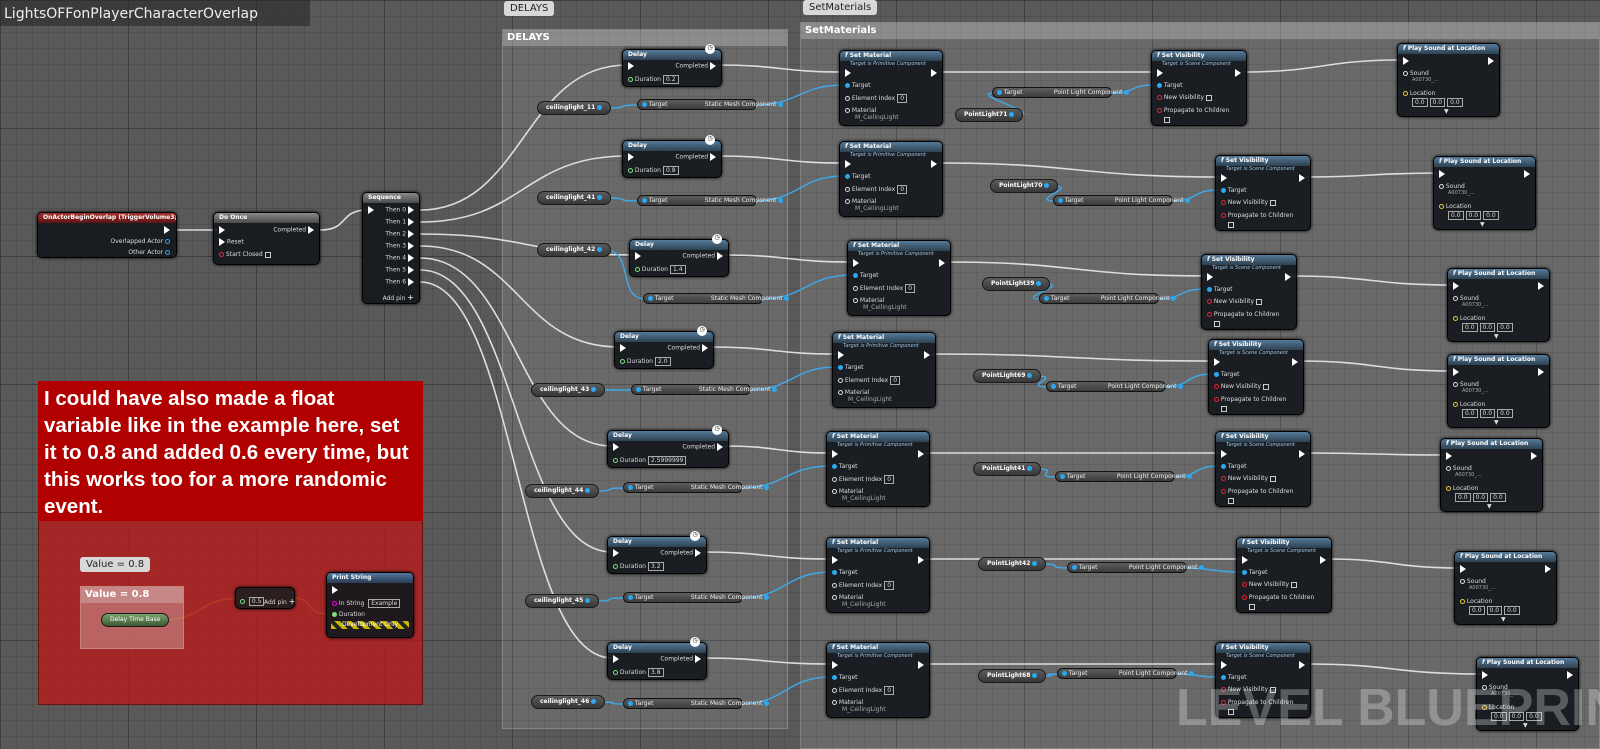 This screenshot has width=1600, height=749. I want to click on element-pin, so click(840, 380).